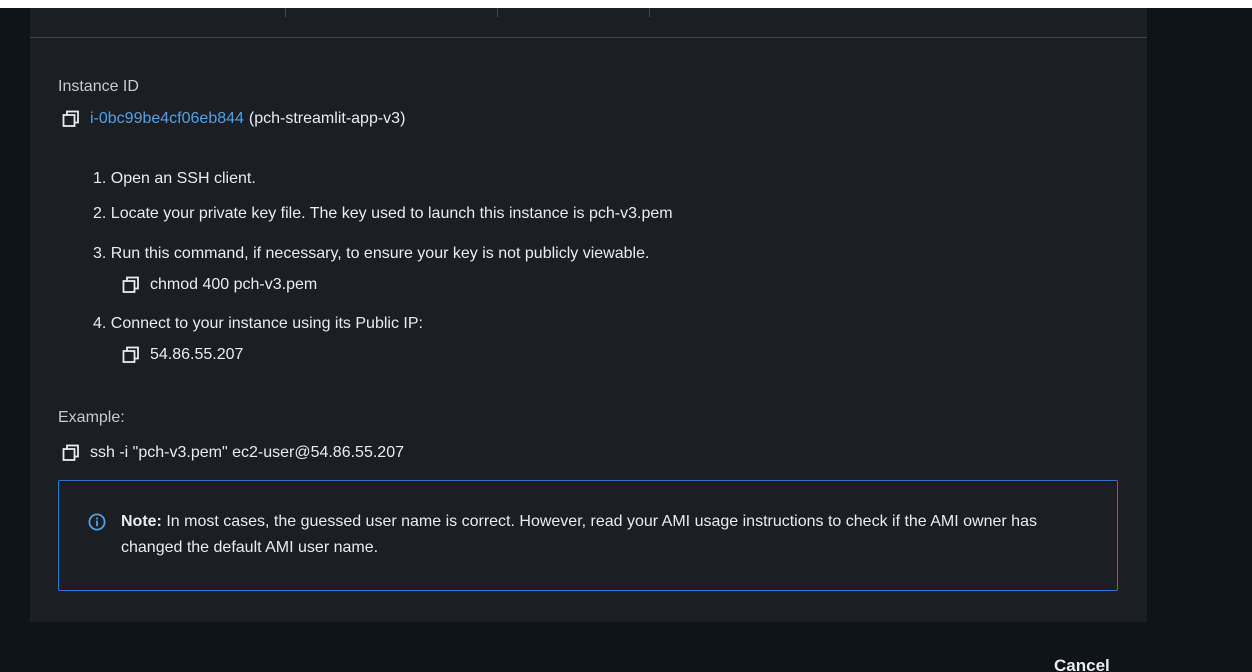 The height and width of the screenshot is (672, 1252). I want to click on chmod-command: chmod 400 pch-v3.pem, so click(234, 284).